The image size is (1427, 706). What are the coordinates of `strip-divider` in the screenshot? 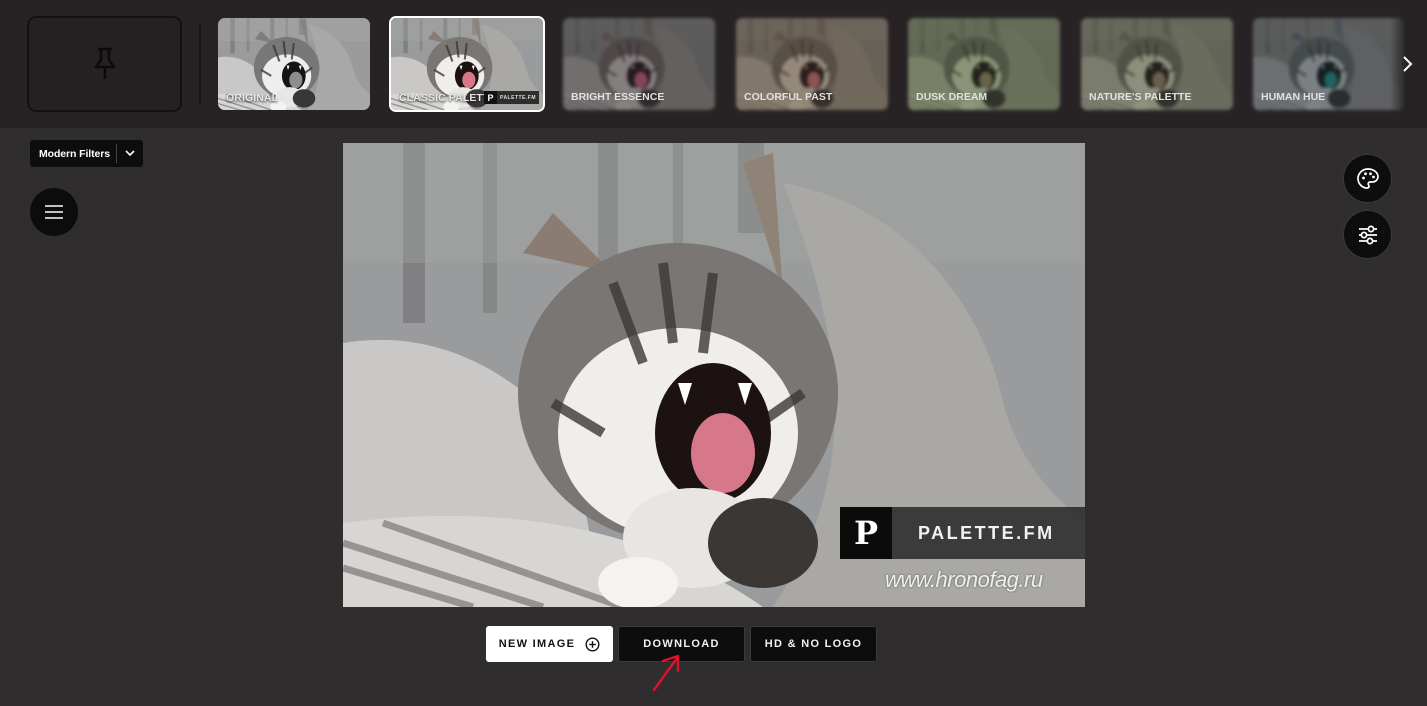 It's located at (200, 64).